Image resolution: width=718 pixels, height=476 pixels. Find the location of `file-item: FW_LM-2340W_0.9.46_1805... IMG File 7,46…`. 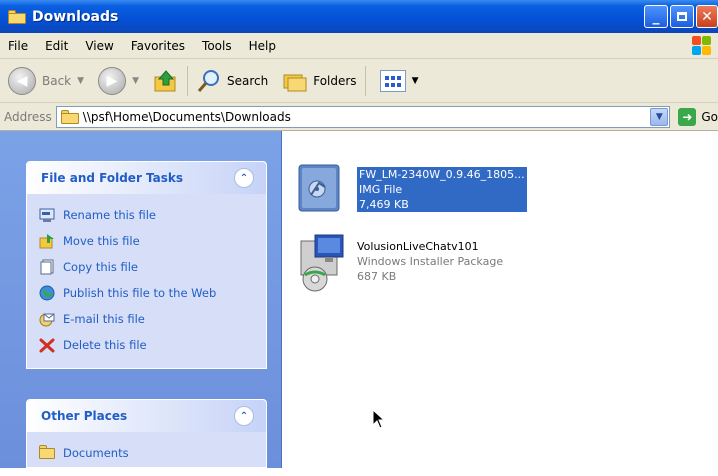

file-item: FW_LM-2340W_0.9.46_1805... IMG File 7,46… is located at coordinates (409, 187).